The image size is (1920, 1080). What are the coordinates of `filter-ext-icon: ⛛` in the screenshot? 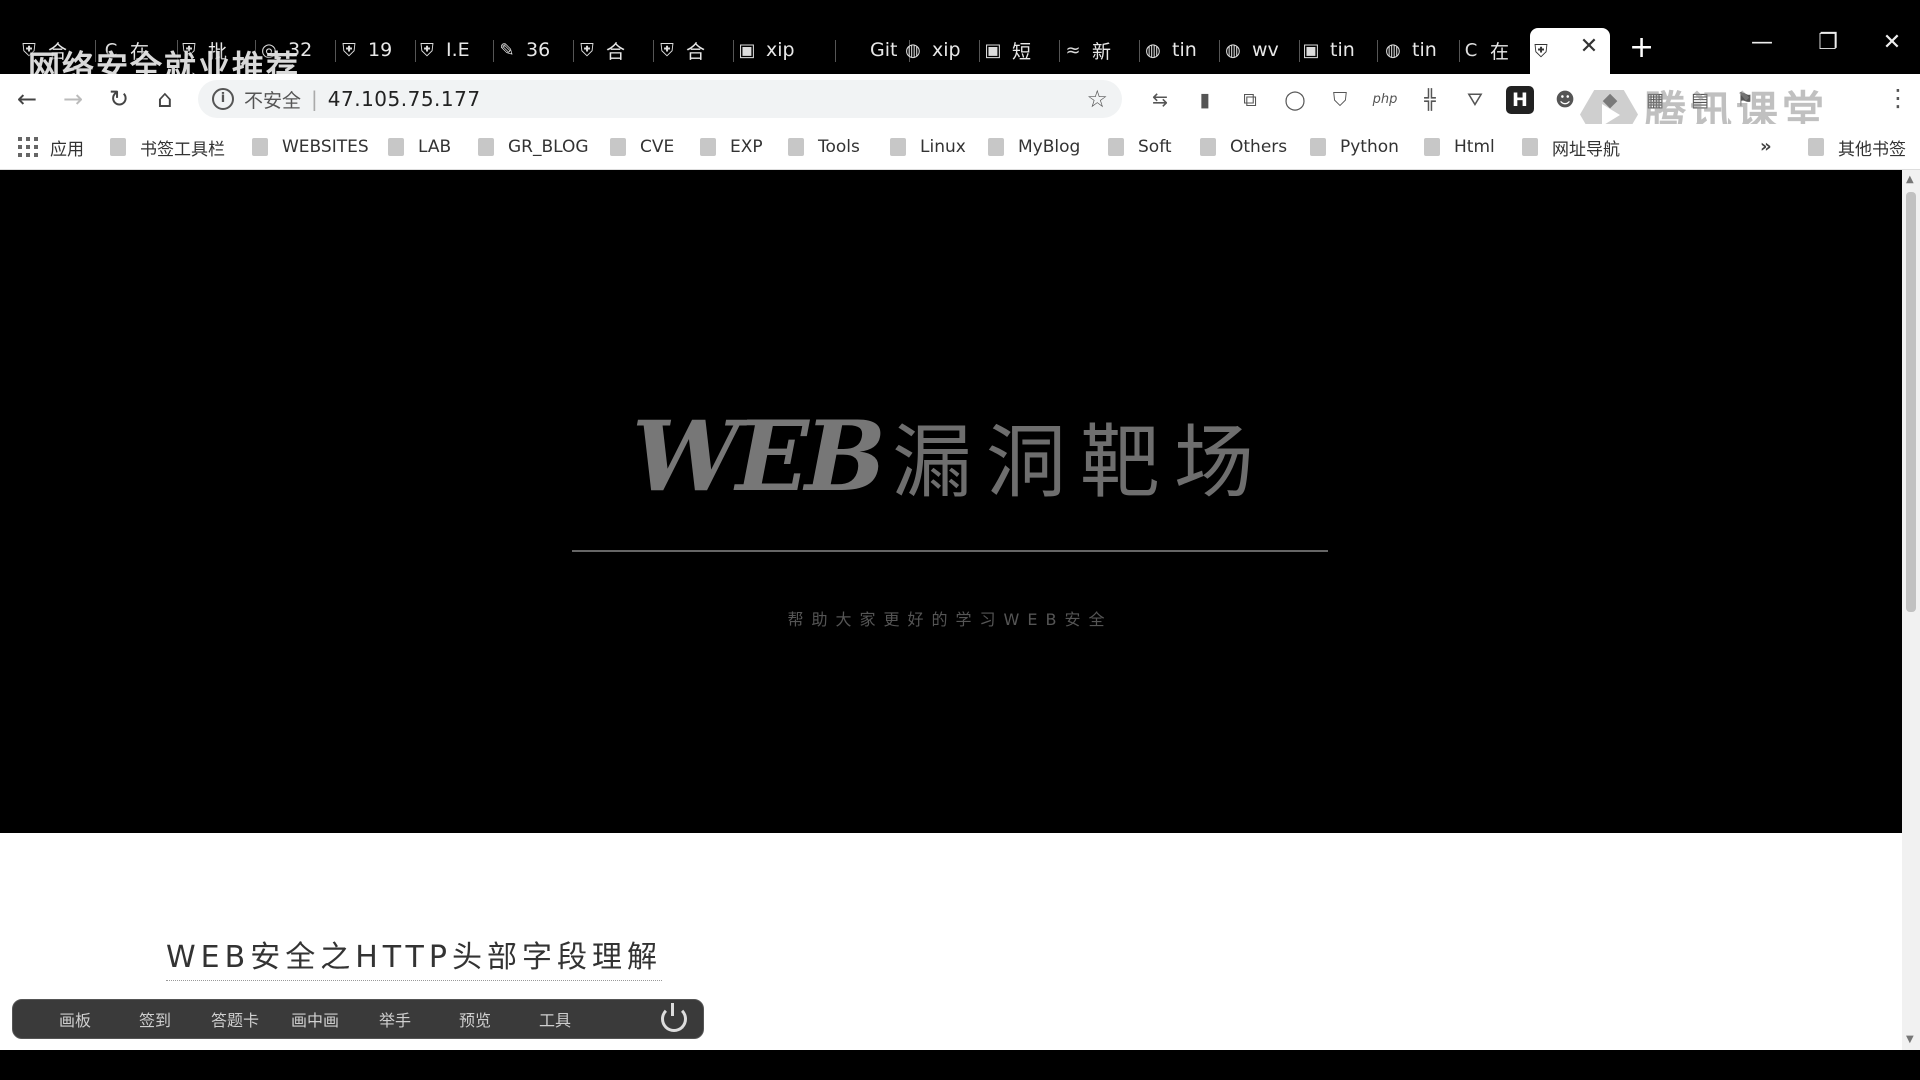 It's located at (1475, 100).